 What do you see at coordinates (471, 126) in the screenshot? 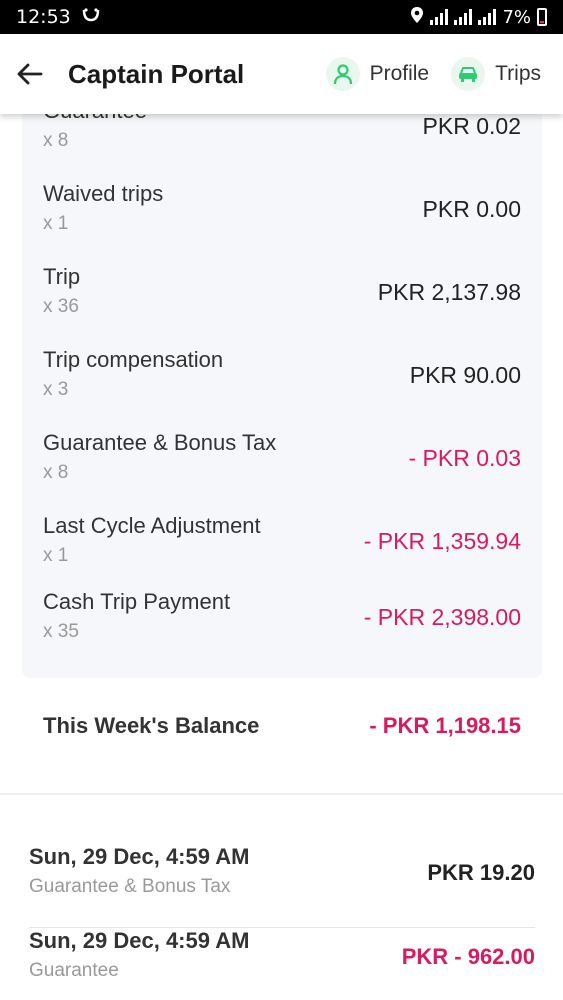
I see `breakdown-amount: PKR 0.02` at bounding box center [471, 126].